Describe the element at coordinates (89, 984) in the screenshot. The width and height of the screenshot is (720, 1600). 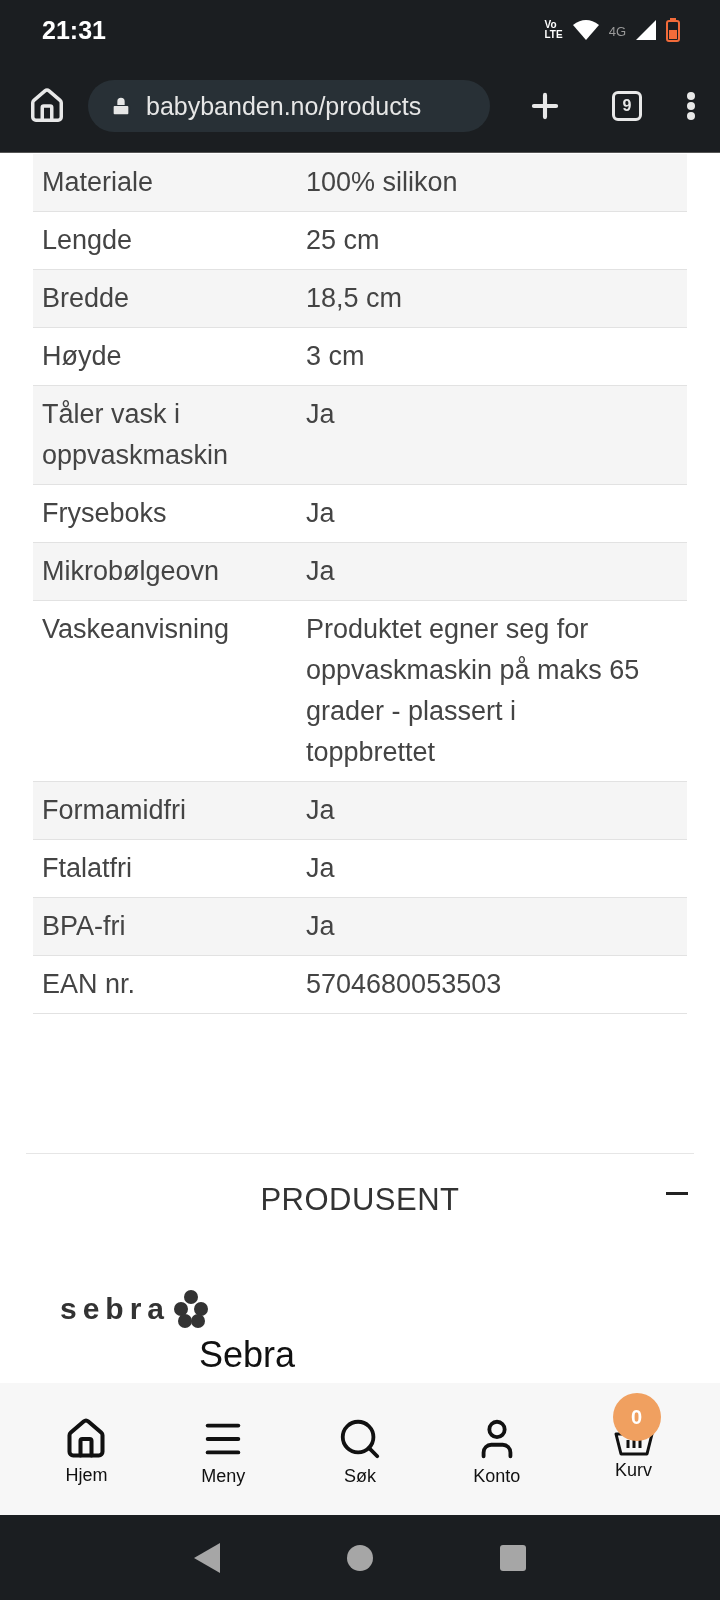
I see `spec-label: EAN nr.` at that location.